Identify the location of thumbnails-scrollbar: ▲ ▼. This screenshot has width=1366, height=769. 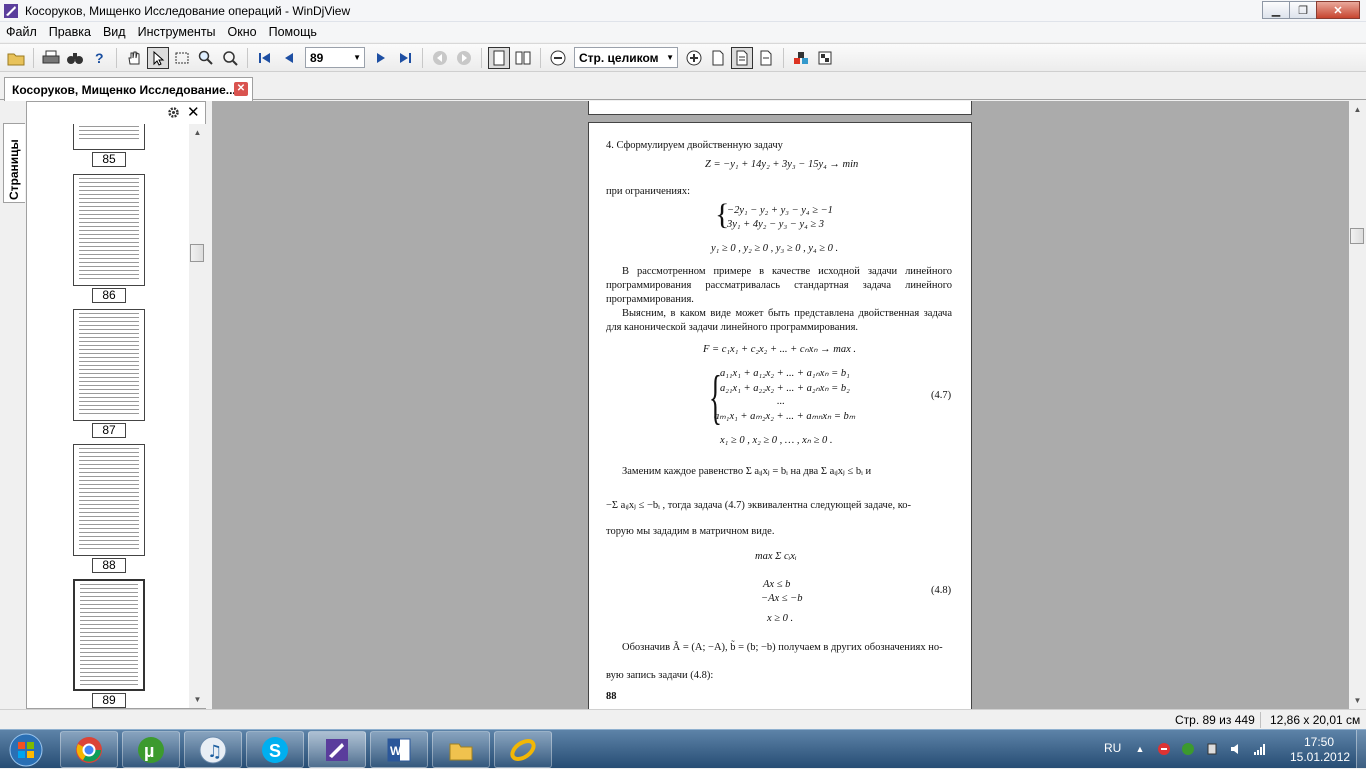
(197, 416).